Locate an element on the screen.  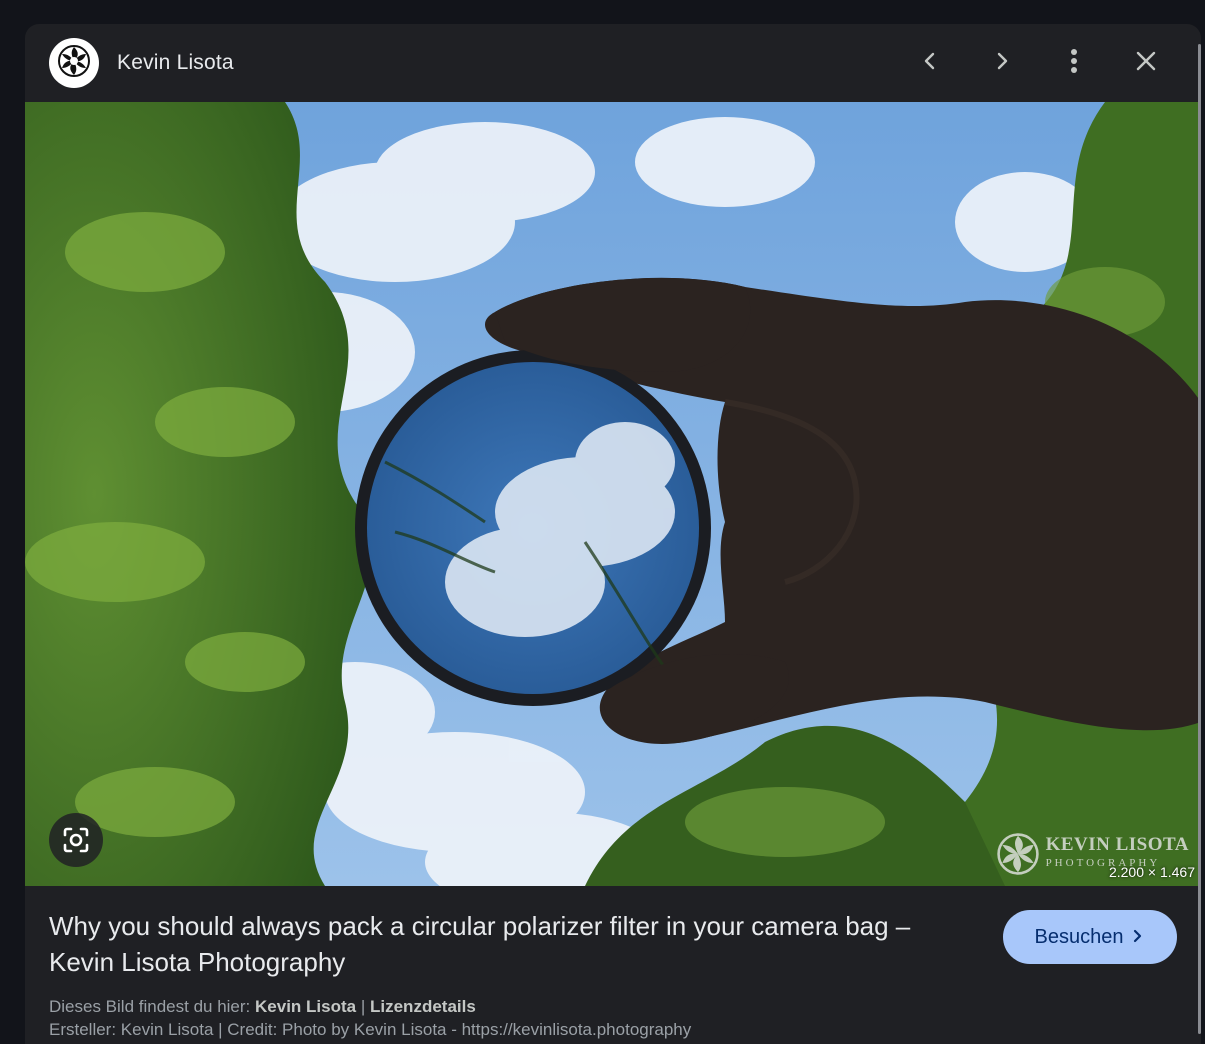
close-icon is located at coordinates (1146, 63).